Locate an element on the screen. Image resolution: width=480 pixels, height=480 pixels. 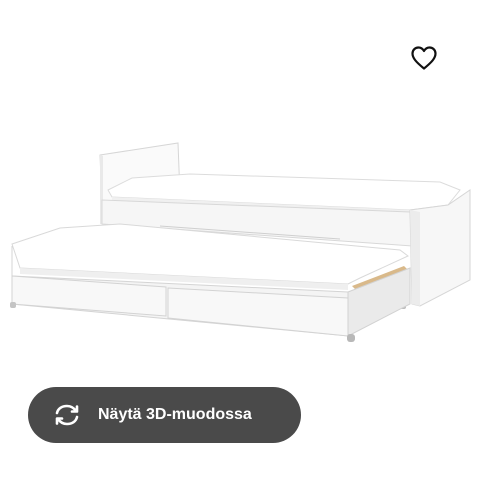
view-3d-label: Näytä 3D-muodossa is located at coordinates (175, 414).